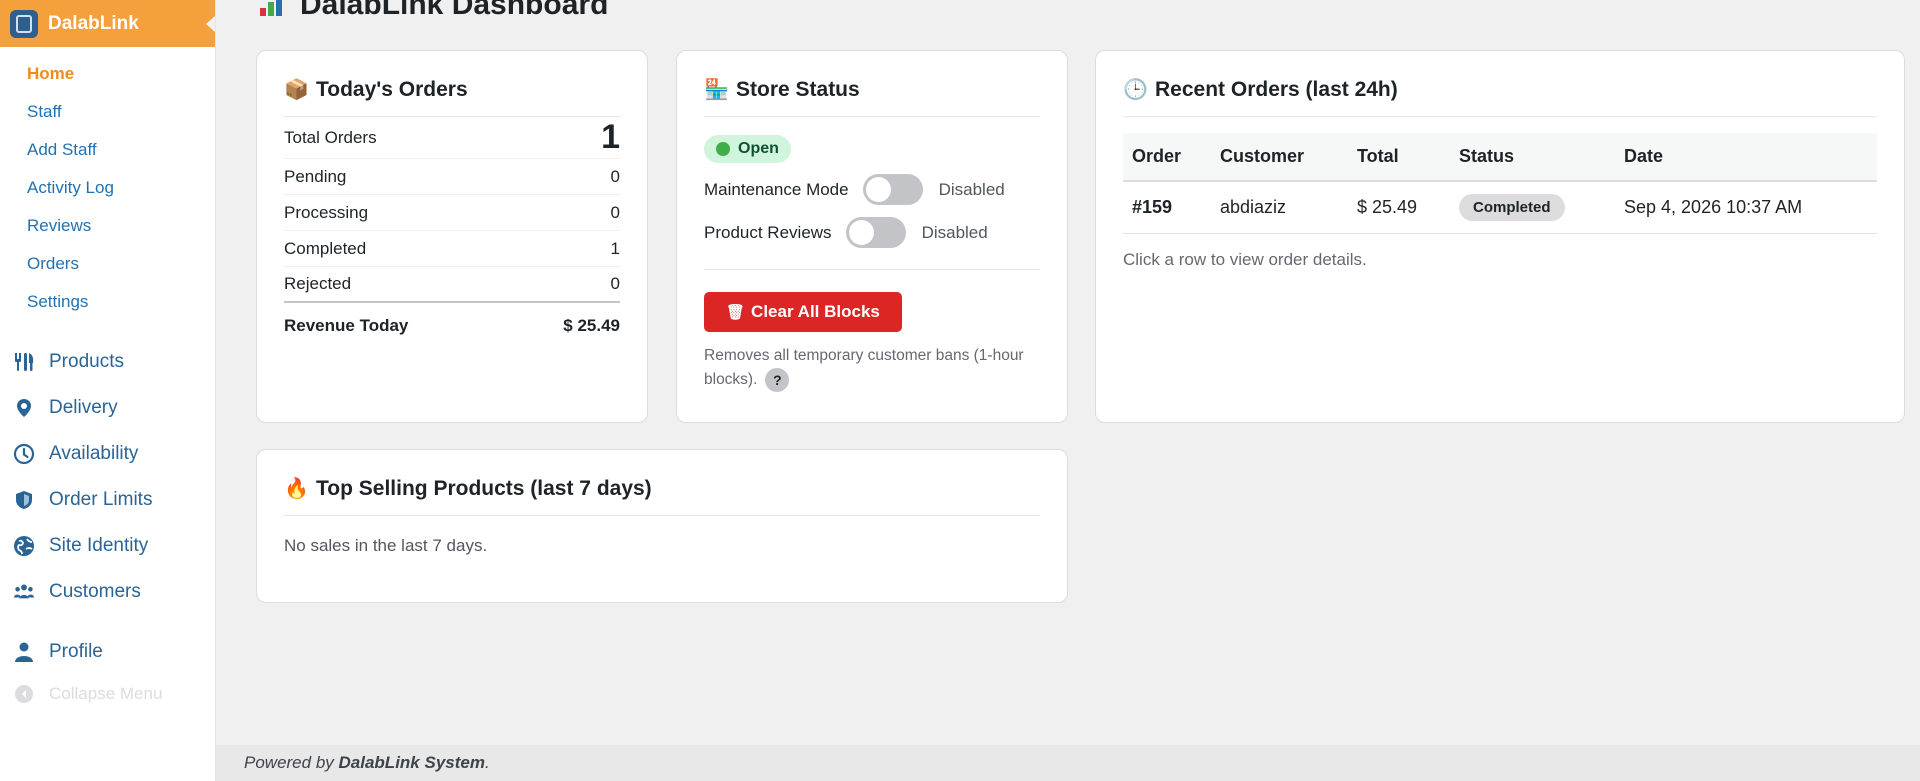  What do you see at coordinates (95, 591) in the screenshot?
I see `sidebar-item-label: Customers` at bounding box center [95, 591].